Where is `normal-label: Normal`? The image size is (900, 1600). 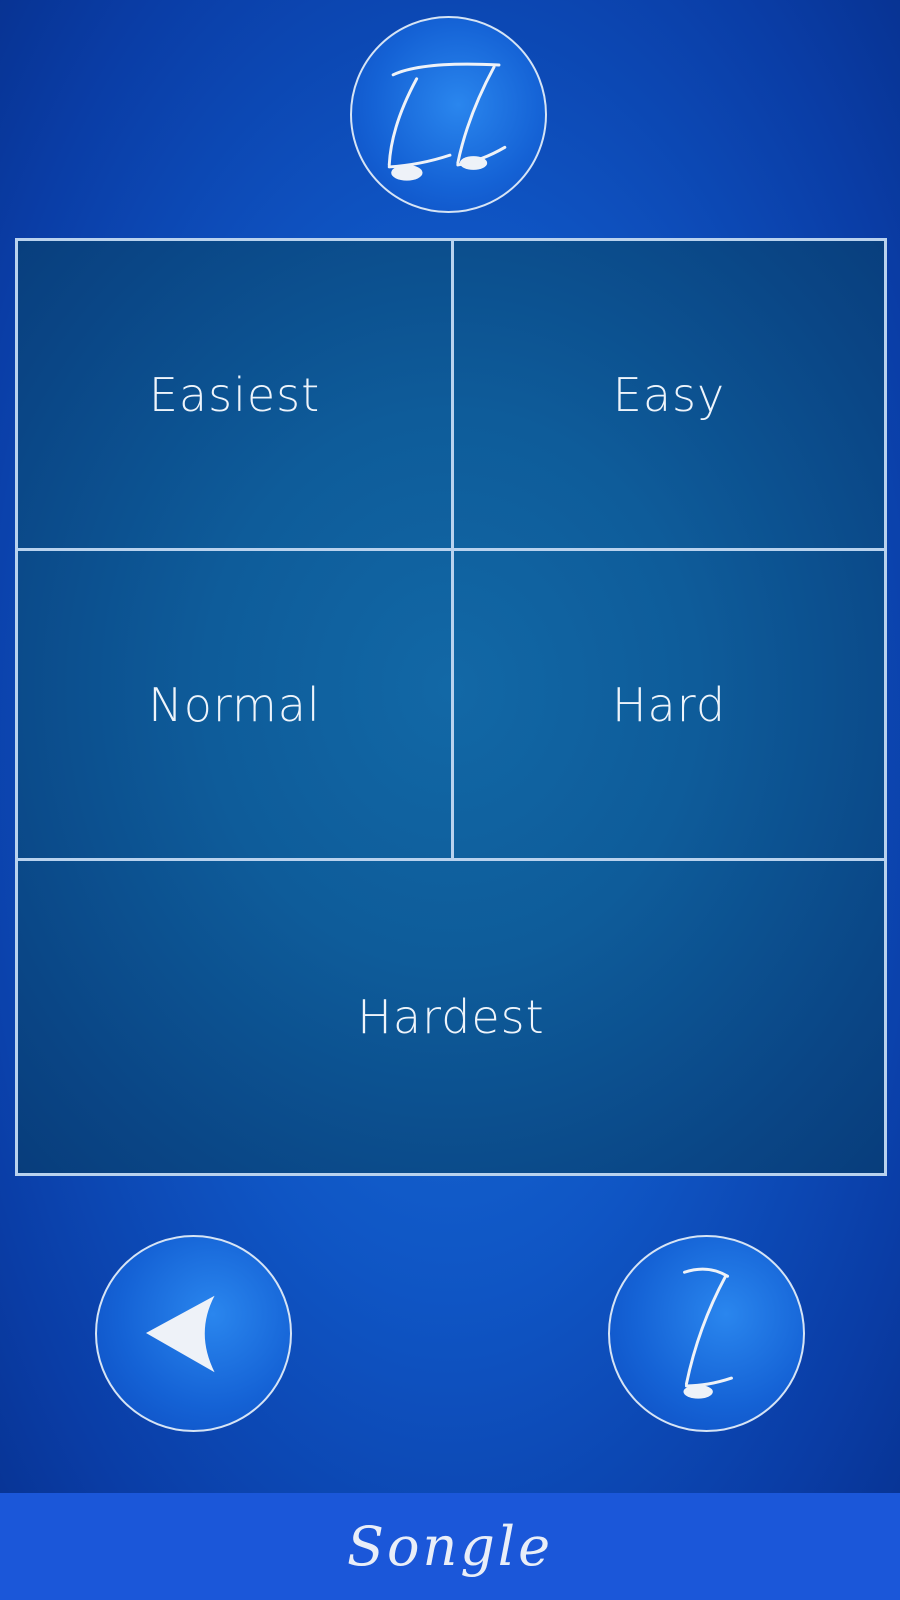
normal-label: Normal is located at coordinates (234, 704).